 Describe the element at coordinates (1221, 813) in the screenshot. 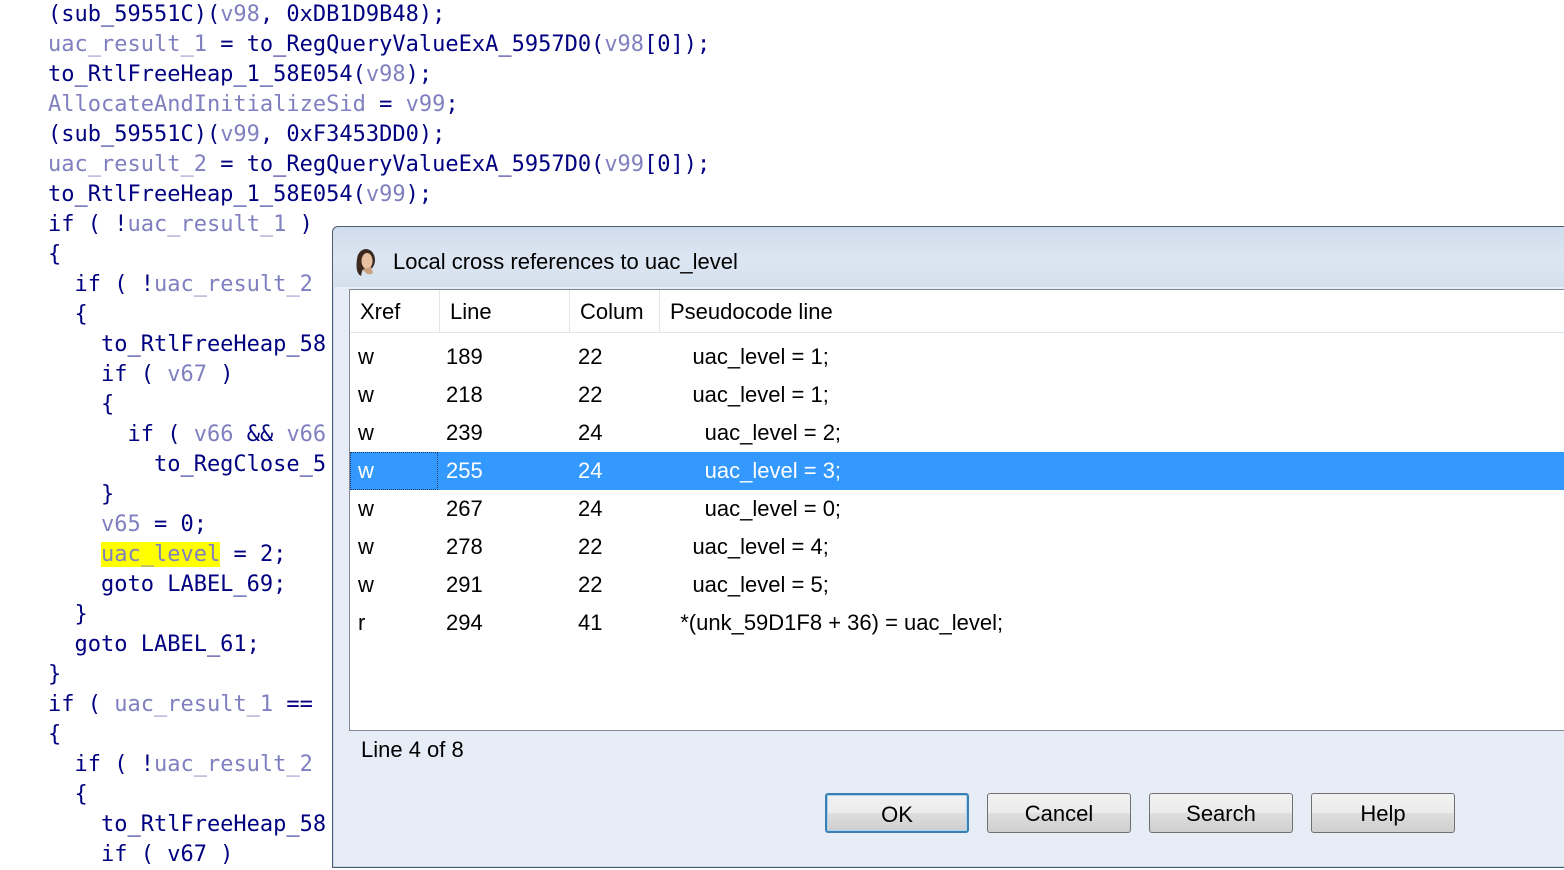

I see `search-button: Search` at that location.